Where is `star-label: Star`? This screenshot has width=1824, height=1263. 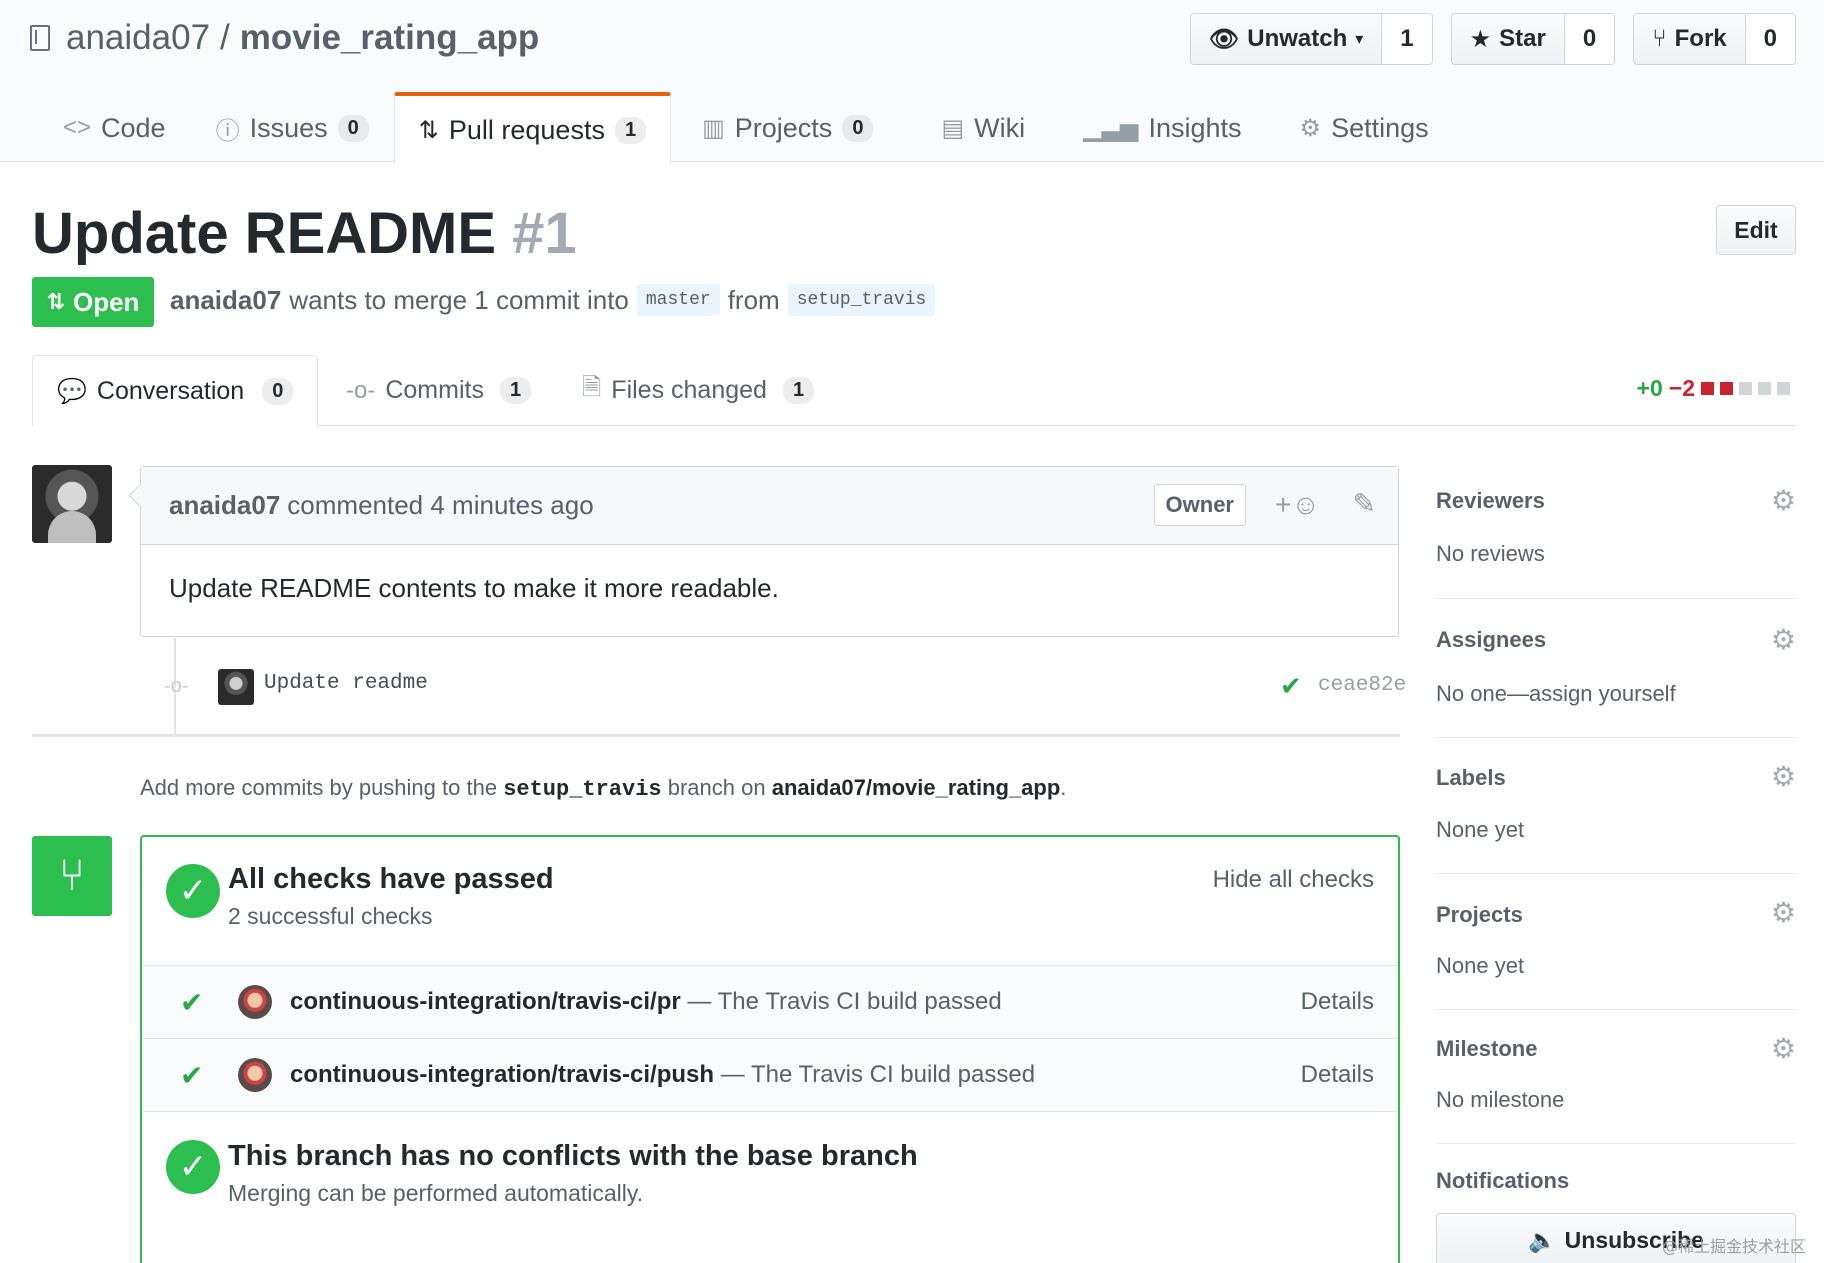
star-label: Star is located at coordinates (1522, 38).